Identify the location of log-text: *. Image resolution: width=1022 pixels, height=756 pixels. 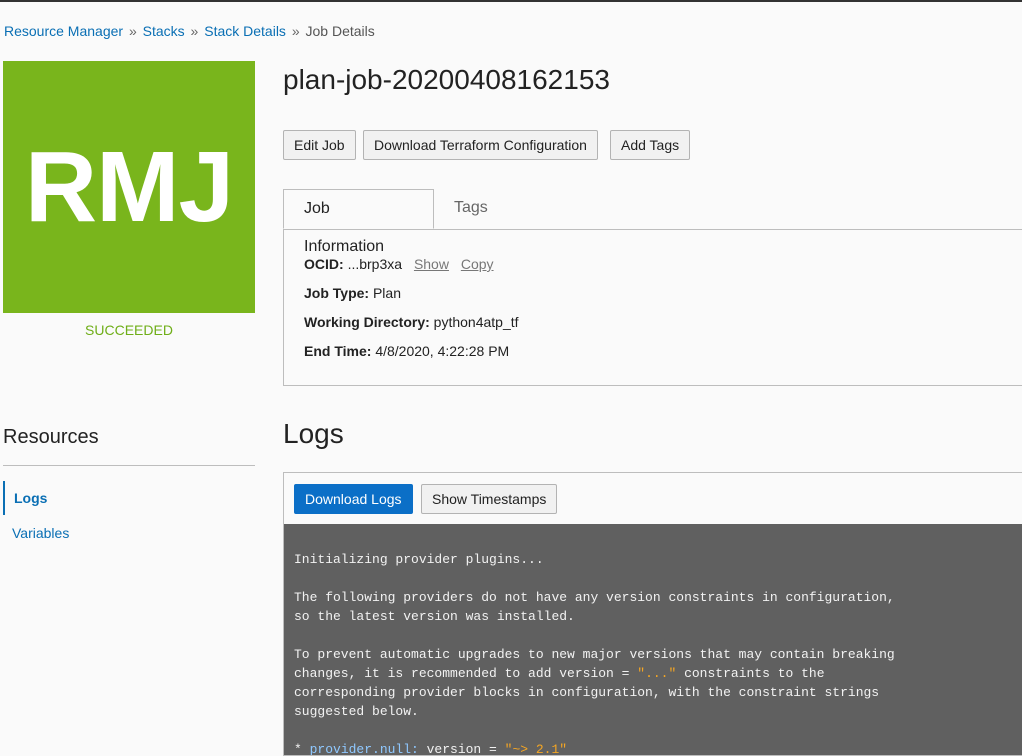
(302, 748).